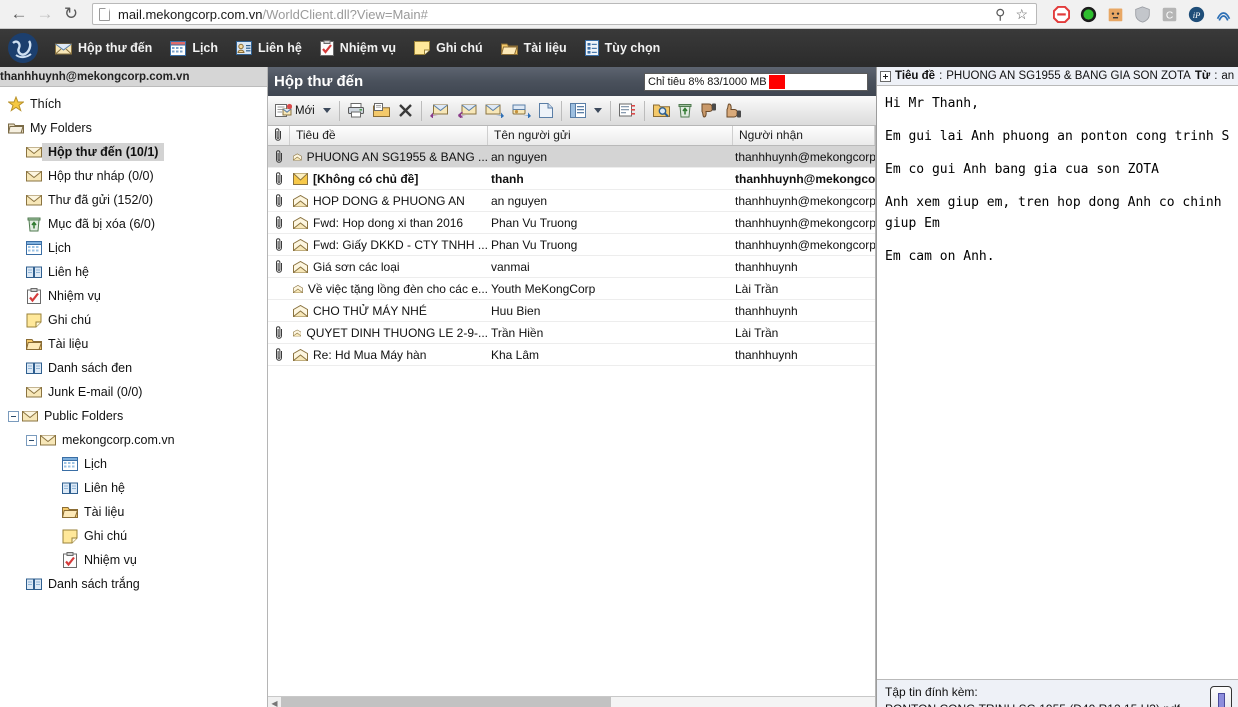 This screenshot has width=1238, height=707. I want to click on sidebar-item-label: Thích, so click(46, 104).